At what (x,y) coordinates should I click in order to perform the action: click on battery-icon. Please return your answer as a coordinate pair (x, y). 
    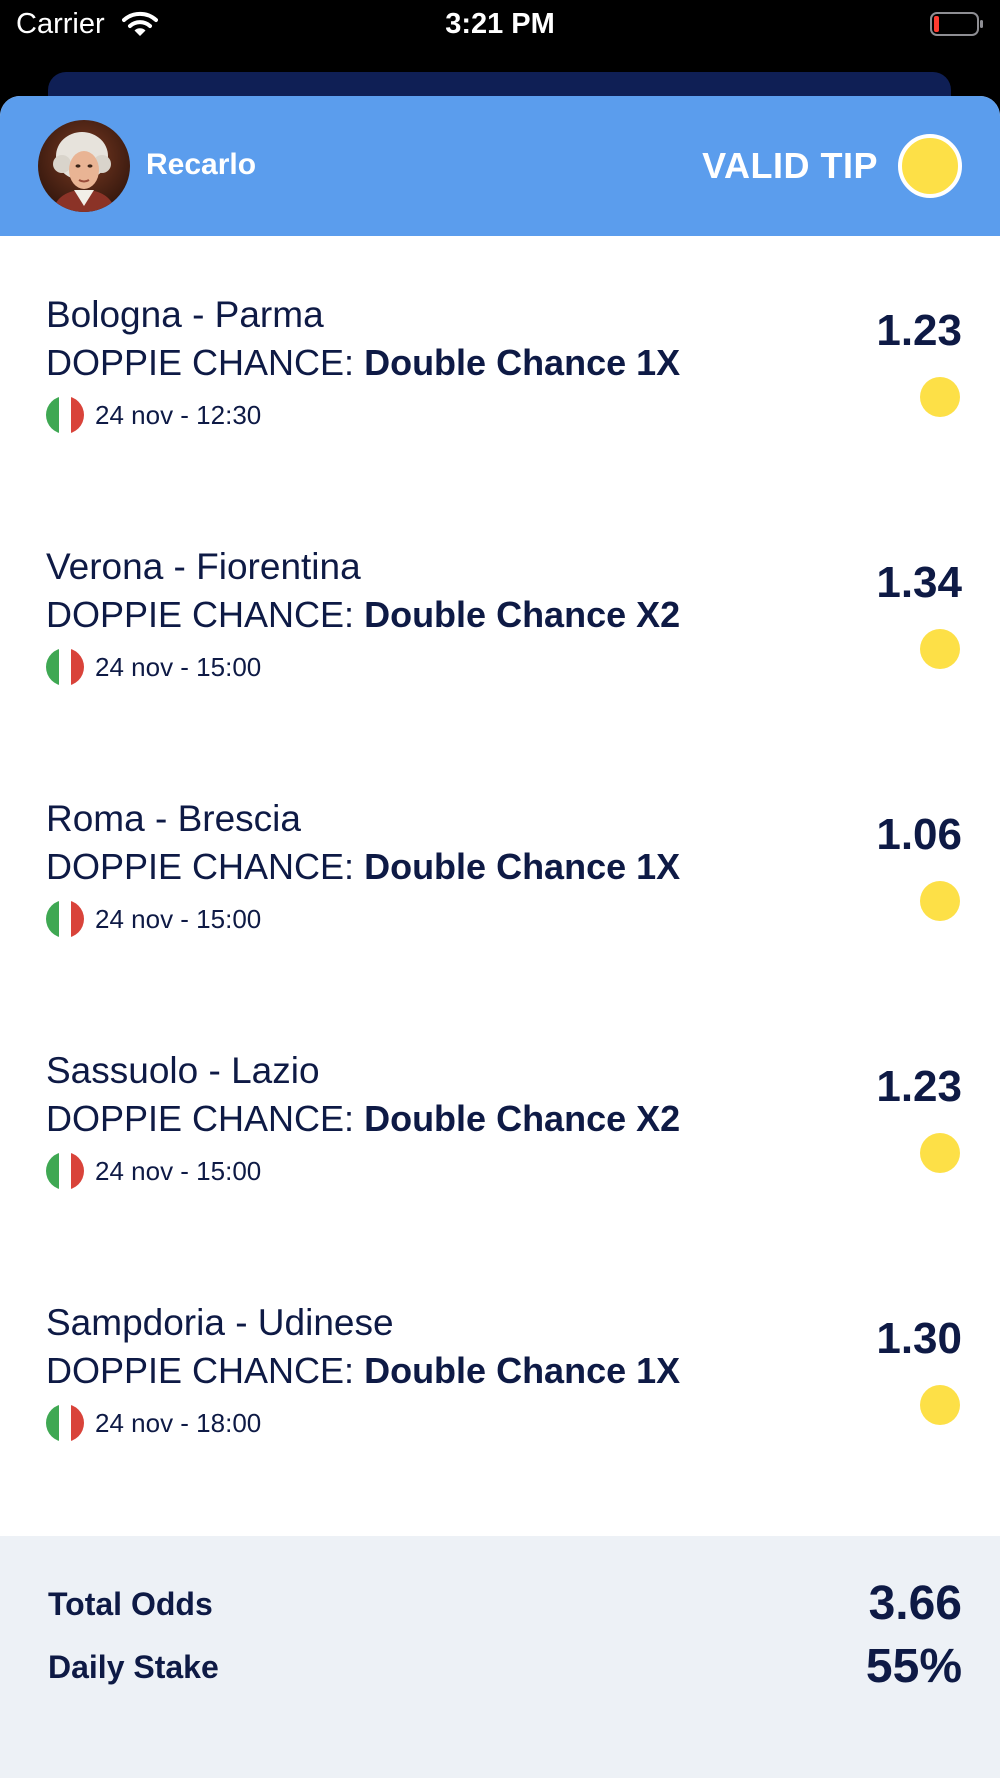
    Looking at the image, I should click on (956, 24).